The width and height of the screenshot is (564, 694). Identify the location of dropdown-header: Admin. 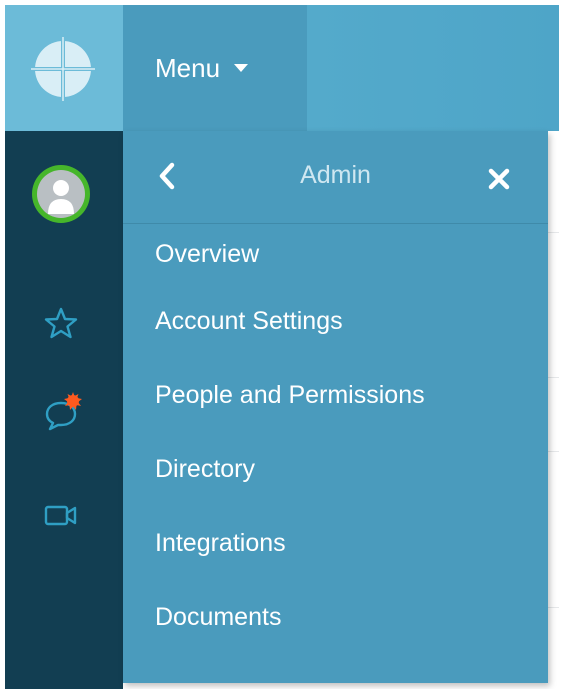
(335, 177).